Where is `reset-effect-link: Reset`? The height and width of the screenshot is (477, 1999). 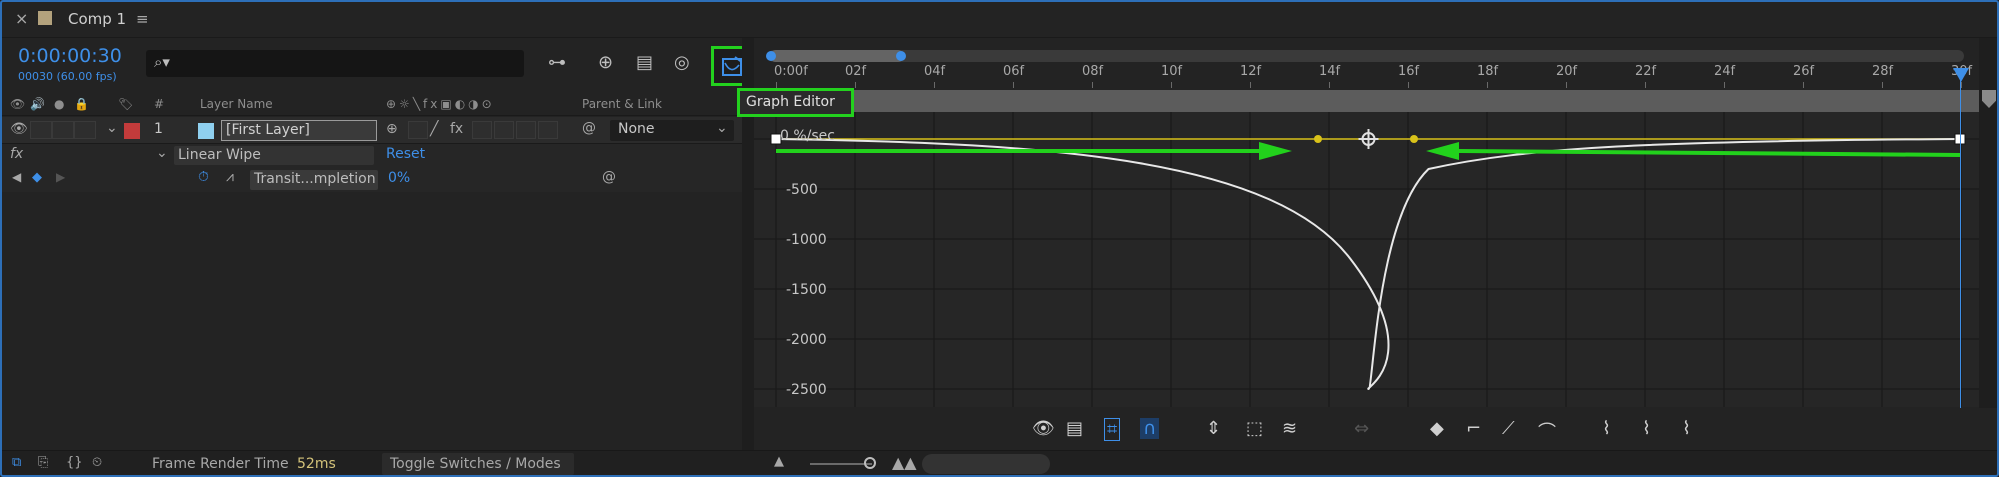
reset-effect-link: Reset is located at coordinates (405, 154).